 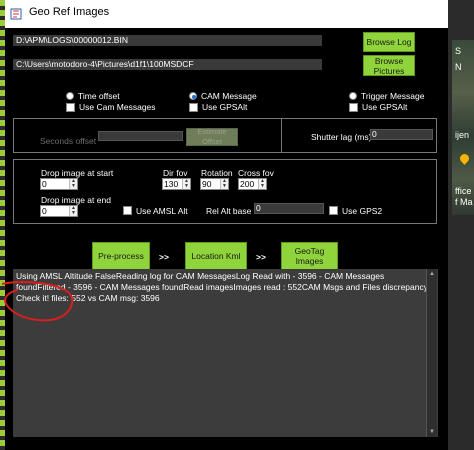 I want to click on map-pin-icon, so click(x=464, y=158).